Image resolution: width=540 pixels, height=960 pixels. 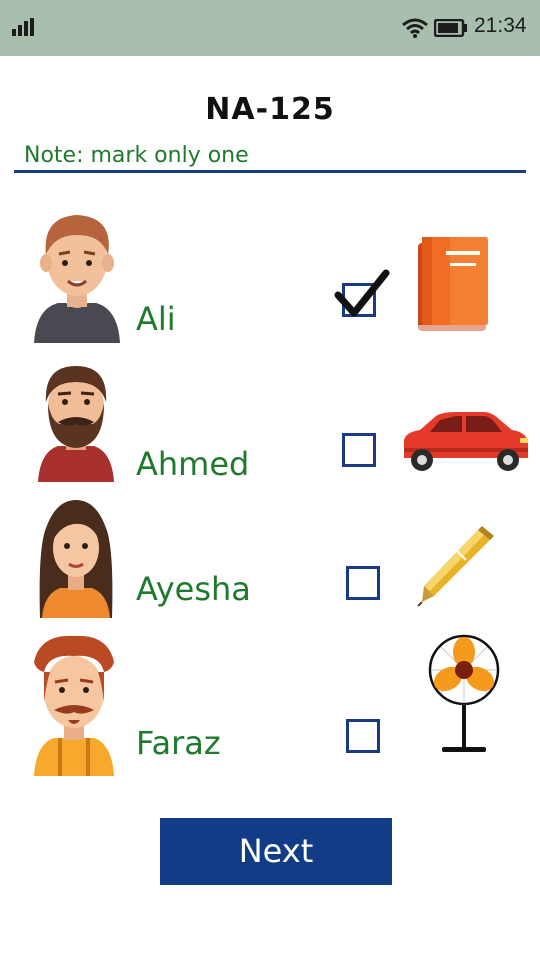 What do you see at coordinates (270, 28) in the screenshot?
I see `status-bar: 21:34` at bounding box center [270, 28].